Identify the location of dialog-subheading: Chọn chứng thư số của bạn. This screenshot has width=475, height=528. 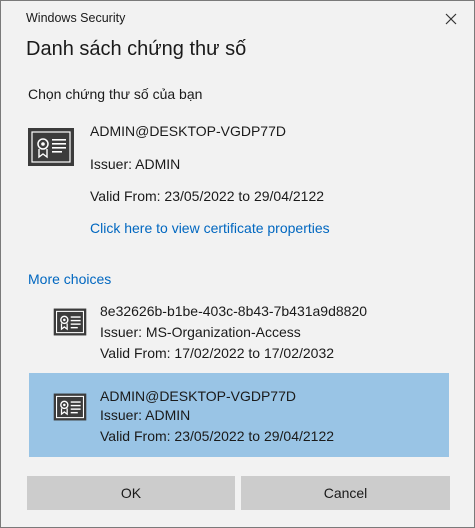
(115, 94).